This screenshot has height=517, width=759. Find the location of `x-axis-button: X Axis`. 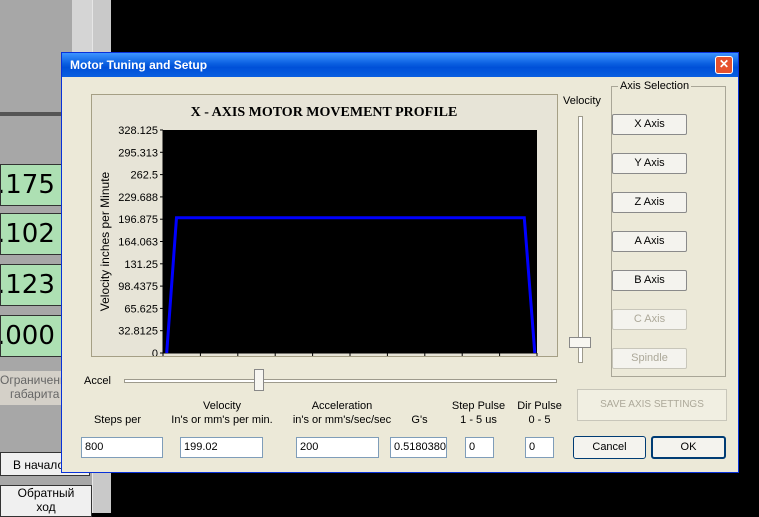

x-axis-button: X Axis is located at coordinates (649, 124).